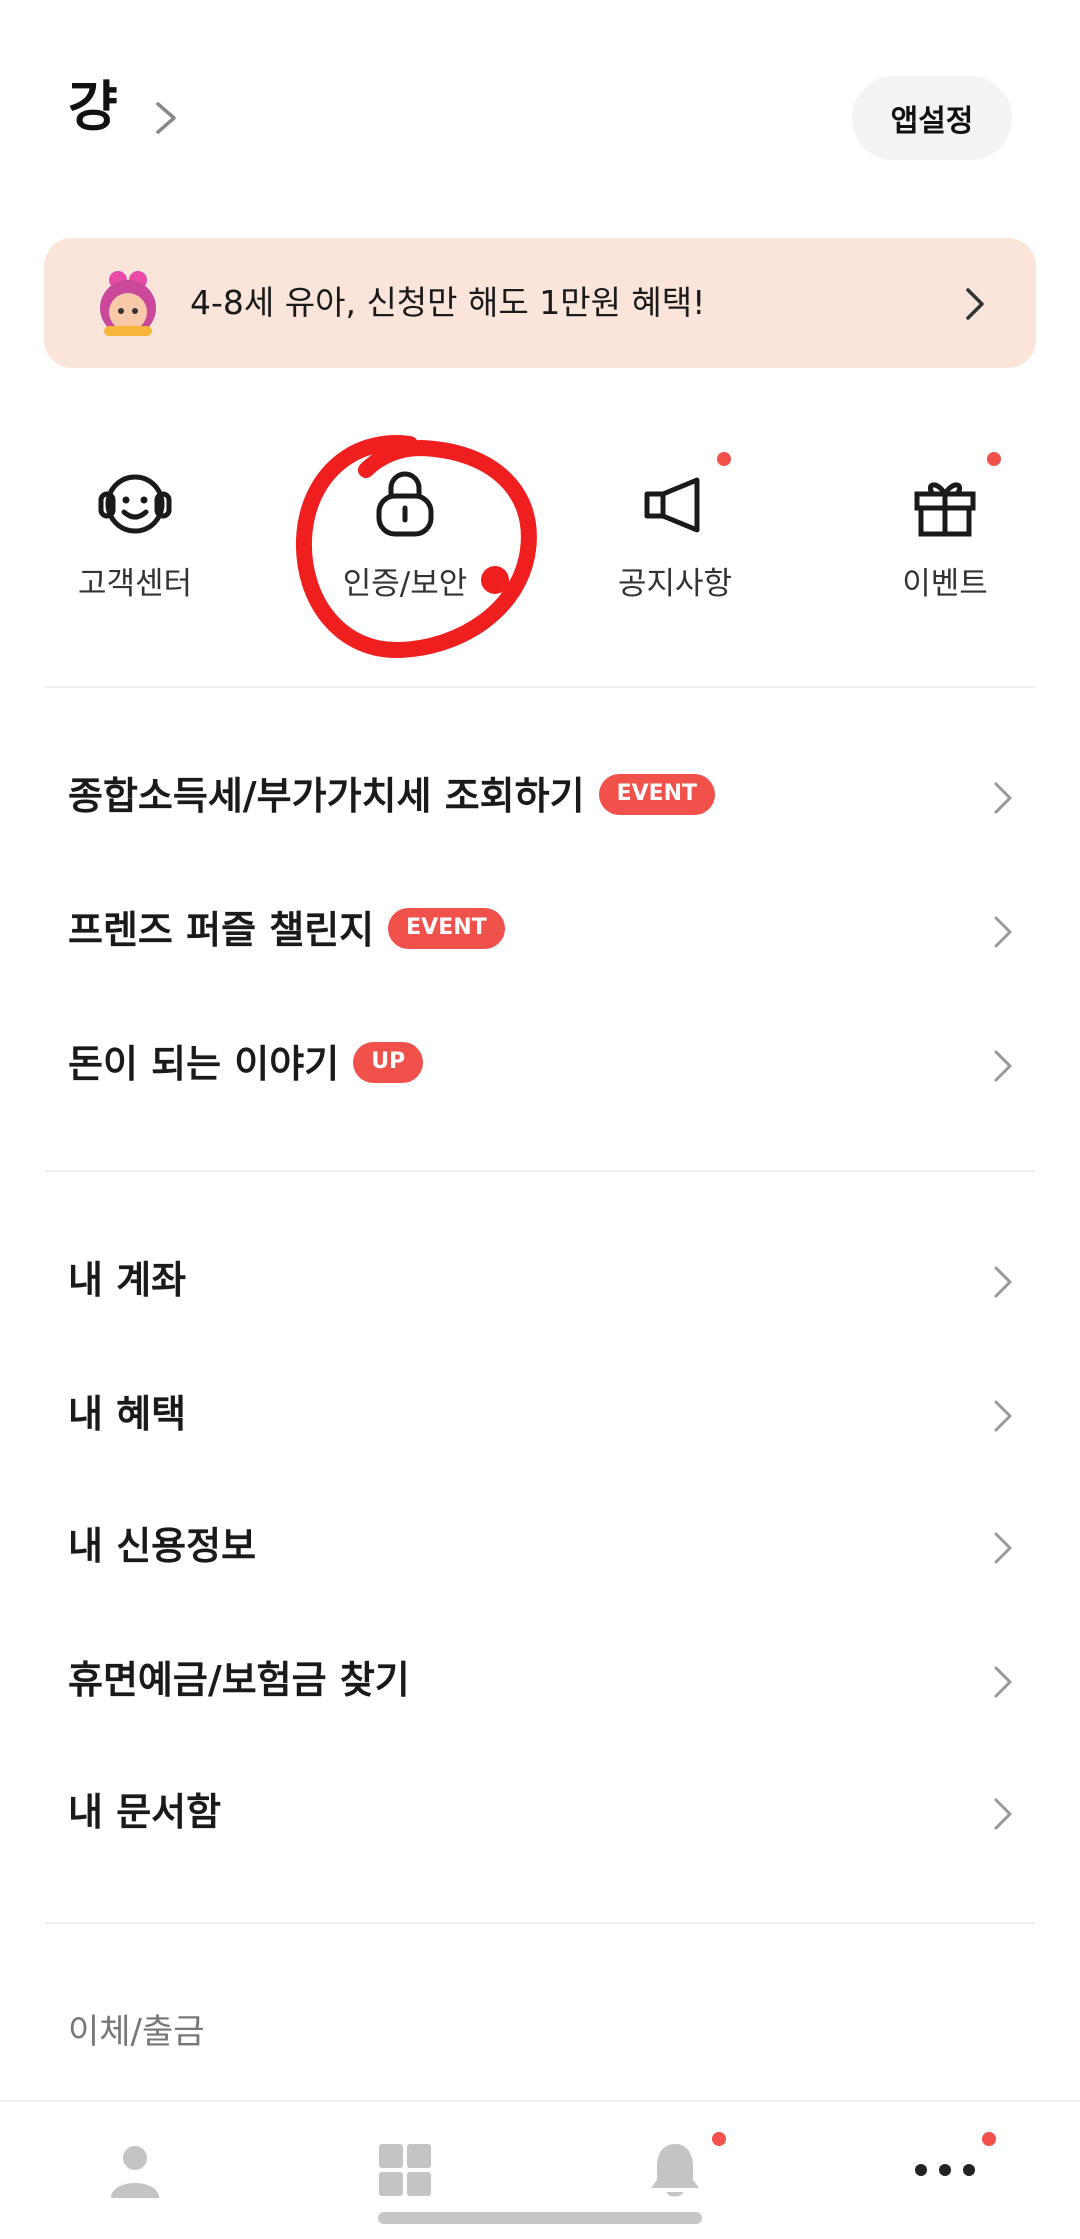 This screenshot has width=1080, height=2239. What do you see at coordinates (945, 2170) in the screenshot?
I see `more-icon` at bounding box center [945, 2170].